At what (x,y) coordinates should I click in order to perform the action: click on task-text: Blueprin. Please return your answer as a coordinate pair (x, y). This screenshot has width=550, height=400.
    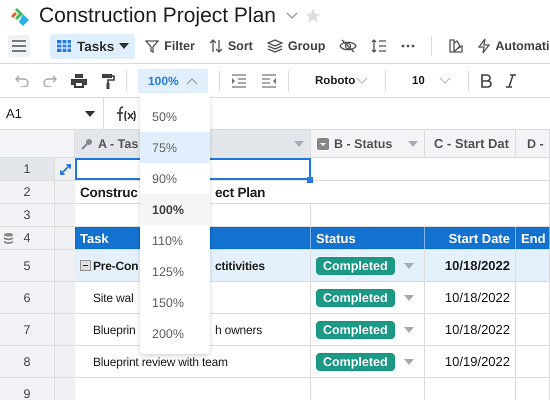
    Looking at the image, I should click on (114, 329).